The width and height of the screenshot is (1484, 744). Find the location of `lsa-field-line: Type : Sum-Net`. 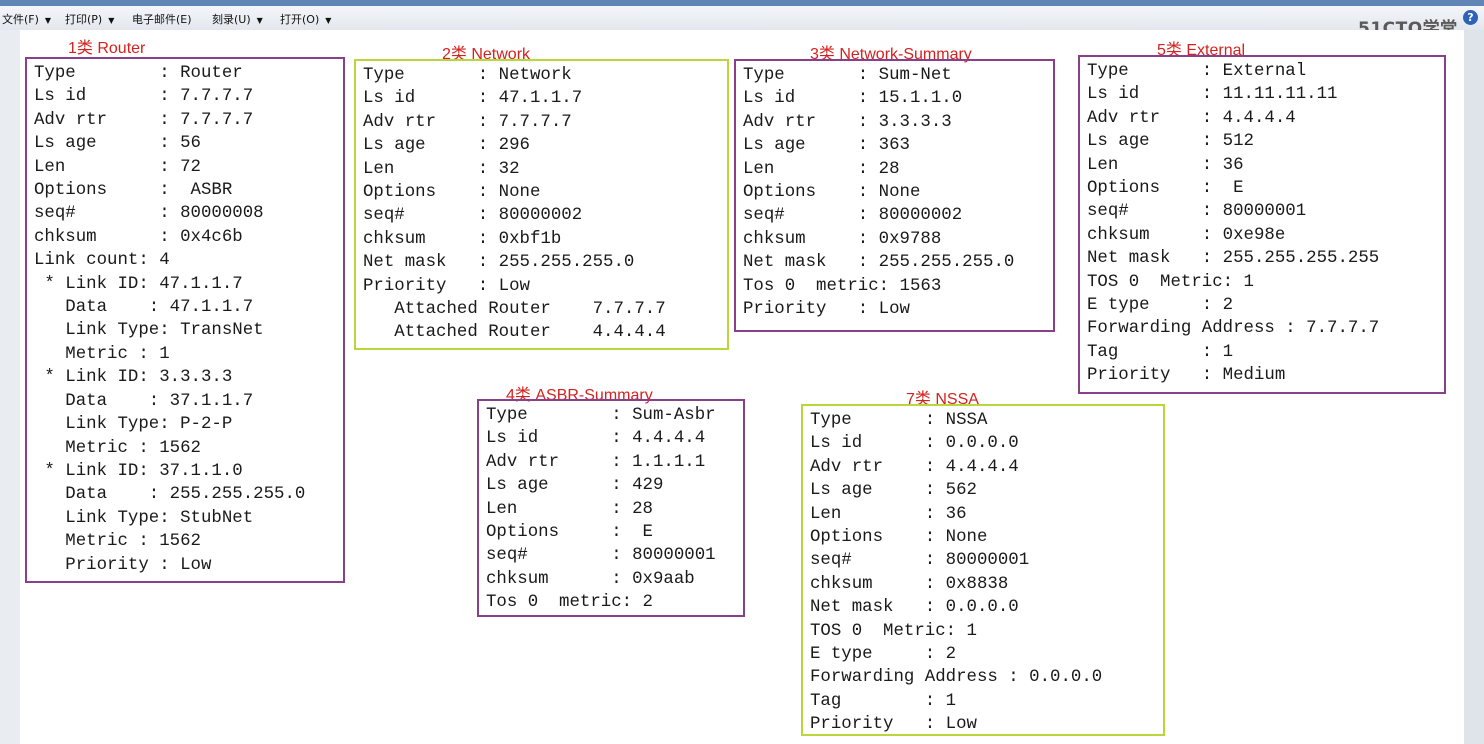

lsa-field-line: Type : Sum-Net is located at coordinates (847, 75).